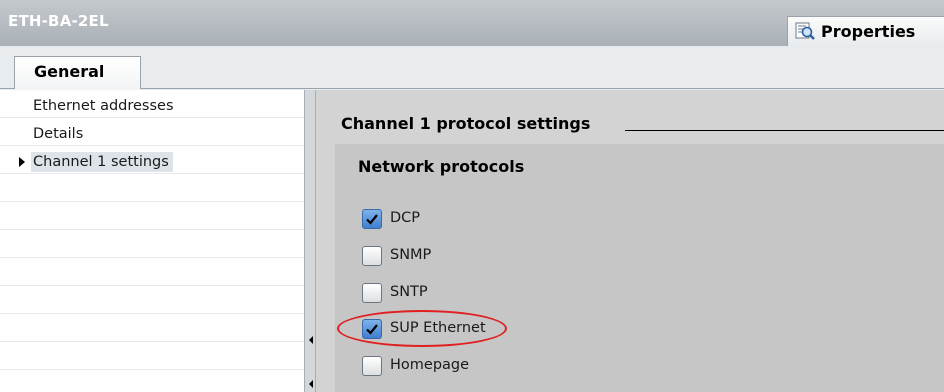 This screenshot has width=944, height=392. Describe the element at coordinates (372, 366) in the screenshot. I see `checkbox-homepage` at that location.